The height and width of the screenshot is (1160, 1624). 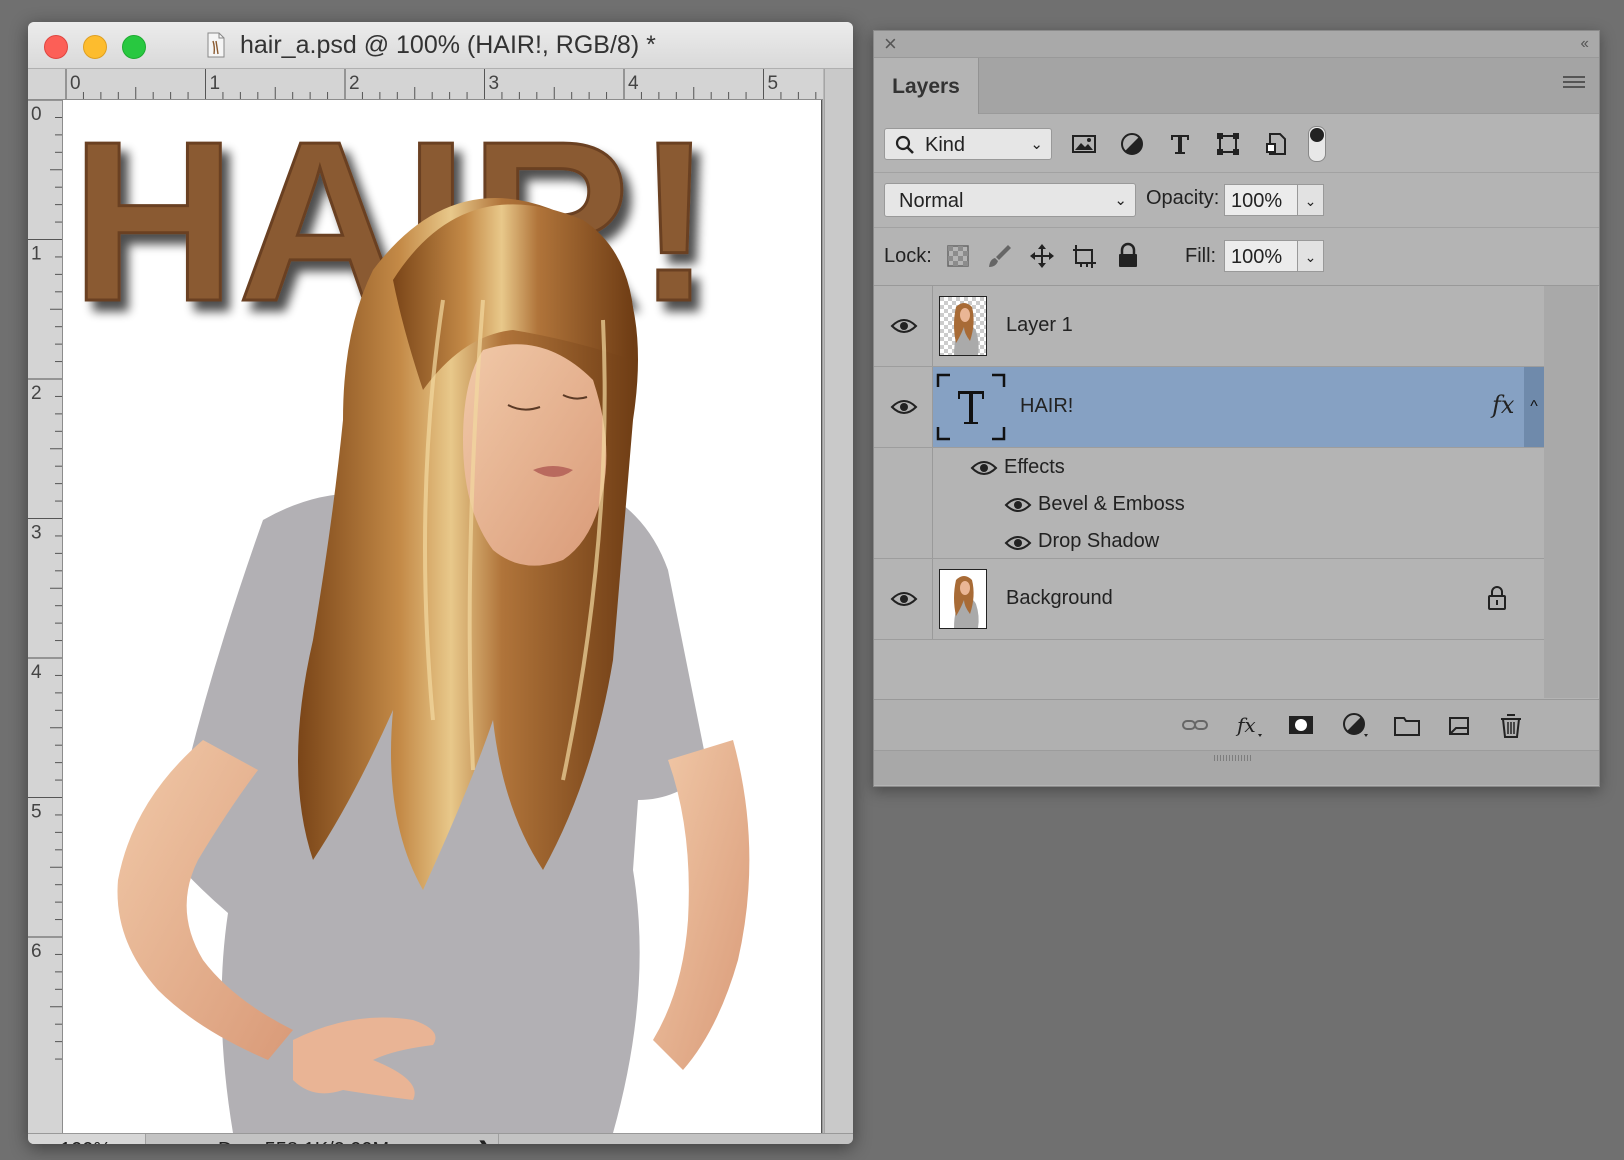 I want to click on adjustment-icon, so click(x=1355, y=725).